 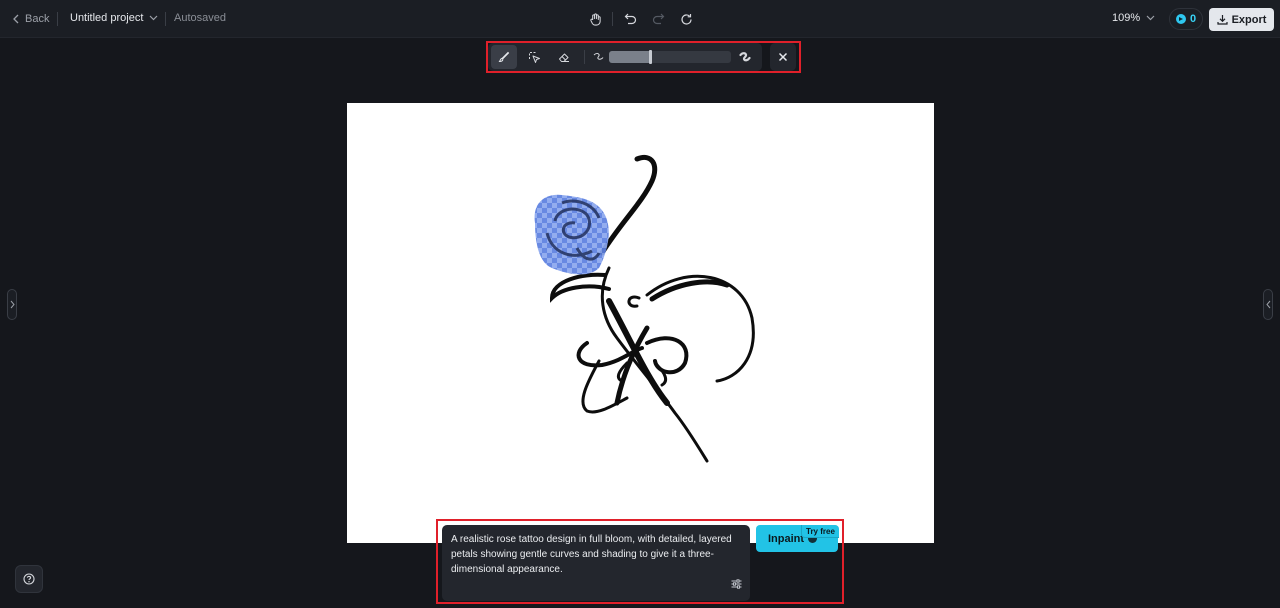 I want to click on autosave-status: Autosaved, so click(x=200, y=18).